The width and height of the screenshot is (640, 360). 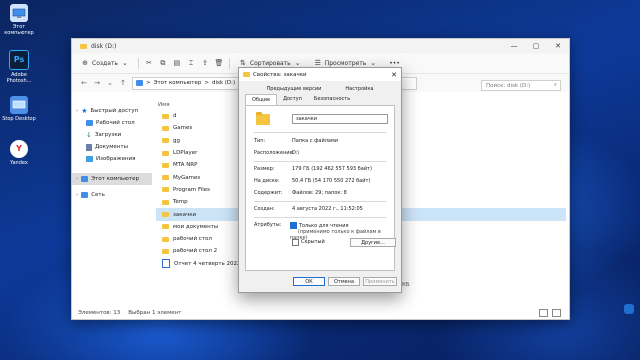 What do you see at coordinates (320, 46) in the screenshot?
I see `explorer-titlebar: disk (D:) — ▢ ✕` at bounding box center [320, 46].